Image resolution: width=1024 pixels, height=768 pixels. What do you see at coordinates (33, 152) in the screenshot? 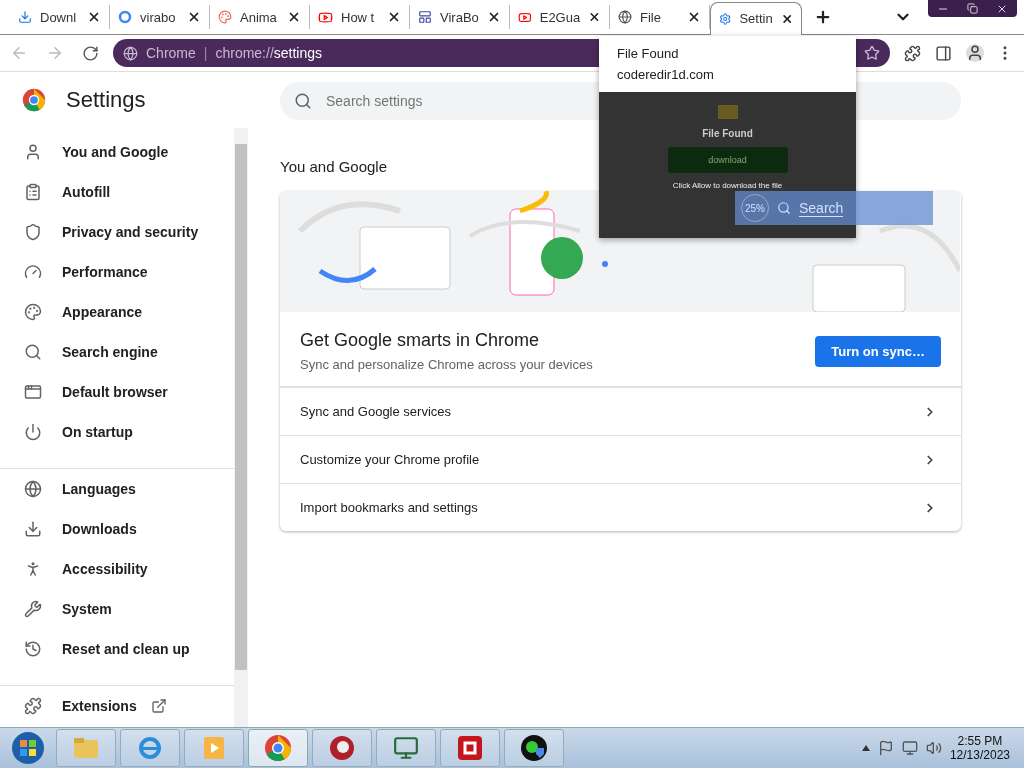
I see `person-icon` at bounding box center [33, 152].